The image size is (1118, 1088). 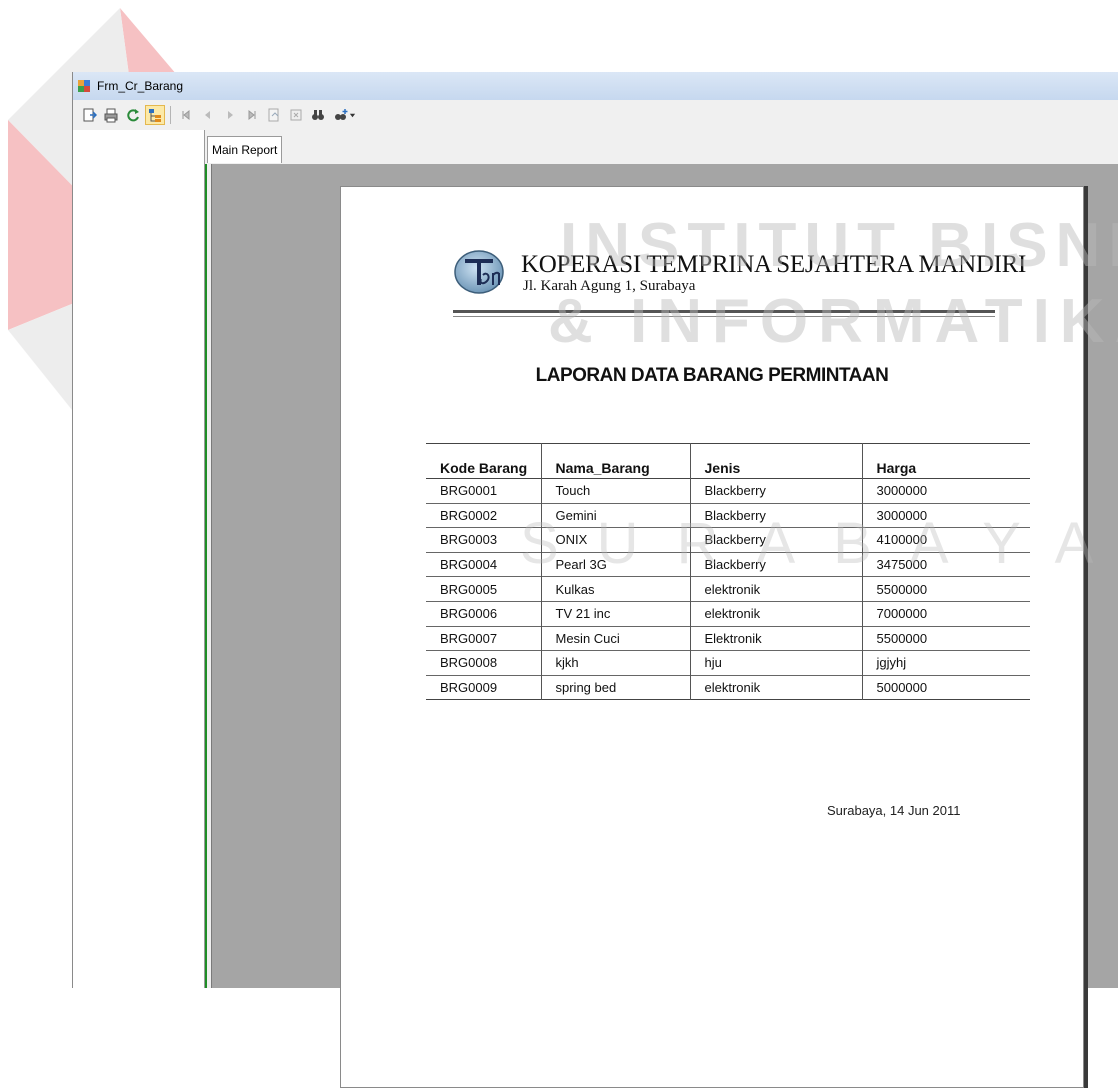 I want to click on cell-kode: BRG0001, so click(x=469, y=491).